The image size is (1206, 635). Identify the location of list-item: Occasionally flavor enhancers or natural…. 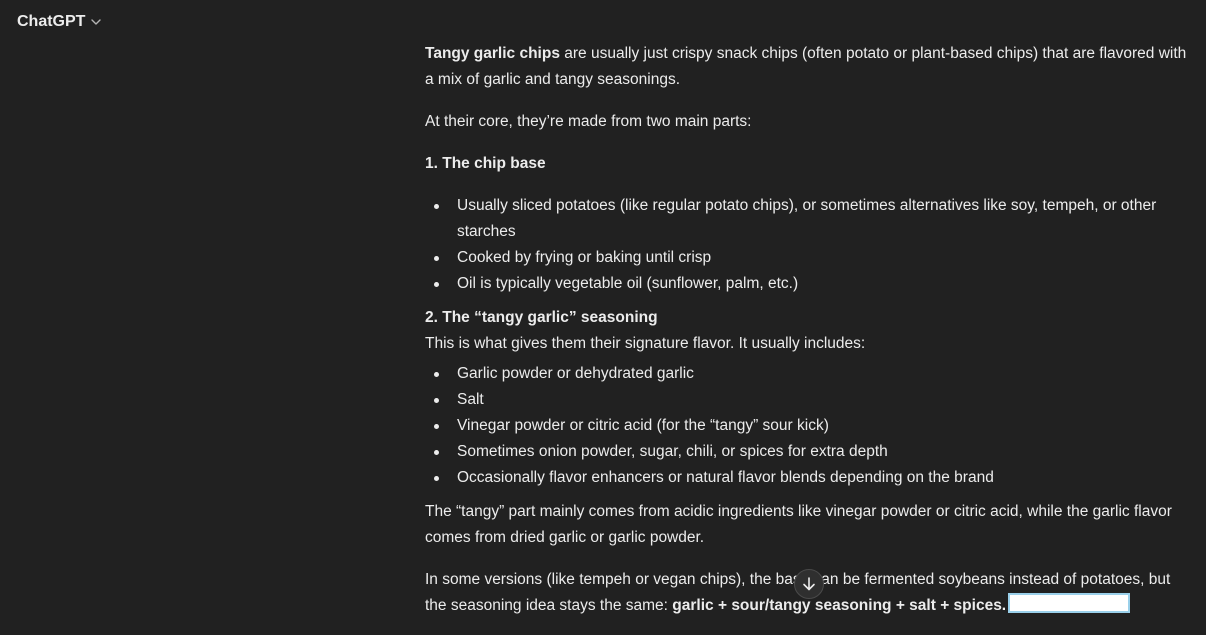
(809, 478).